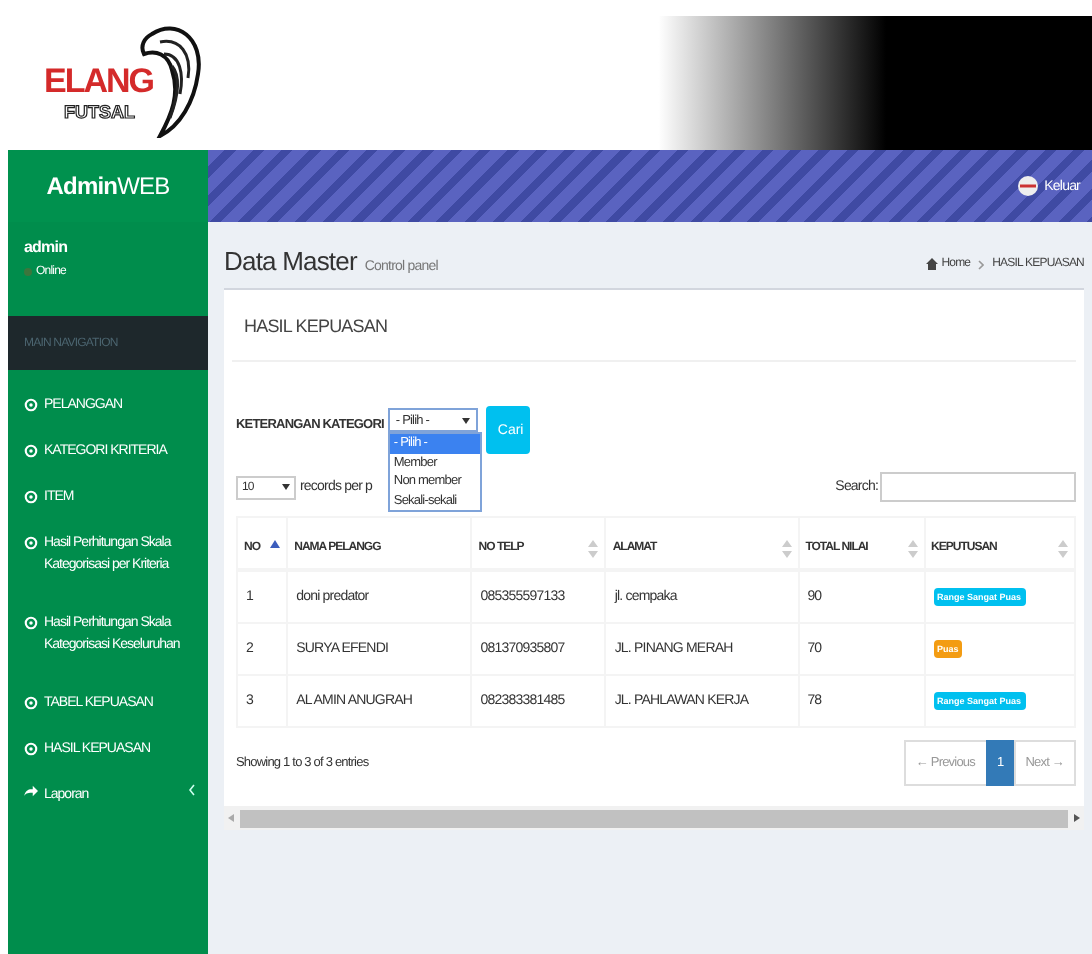 The image size is (1092, 954). What do you see at coordinates (654, 326) in the screenshot?
I see `box-title: HASIL KEPUASAN` at bounding box center [654, 326].